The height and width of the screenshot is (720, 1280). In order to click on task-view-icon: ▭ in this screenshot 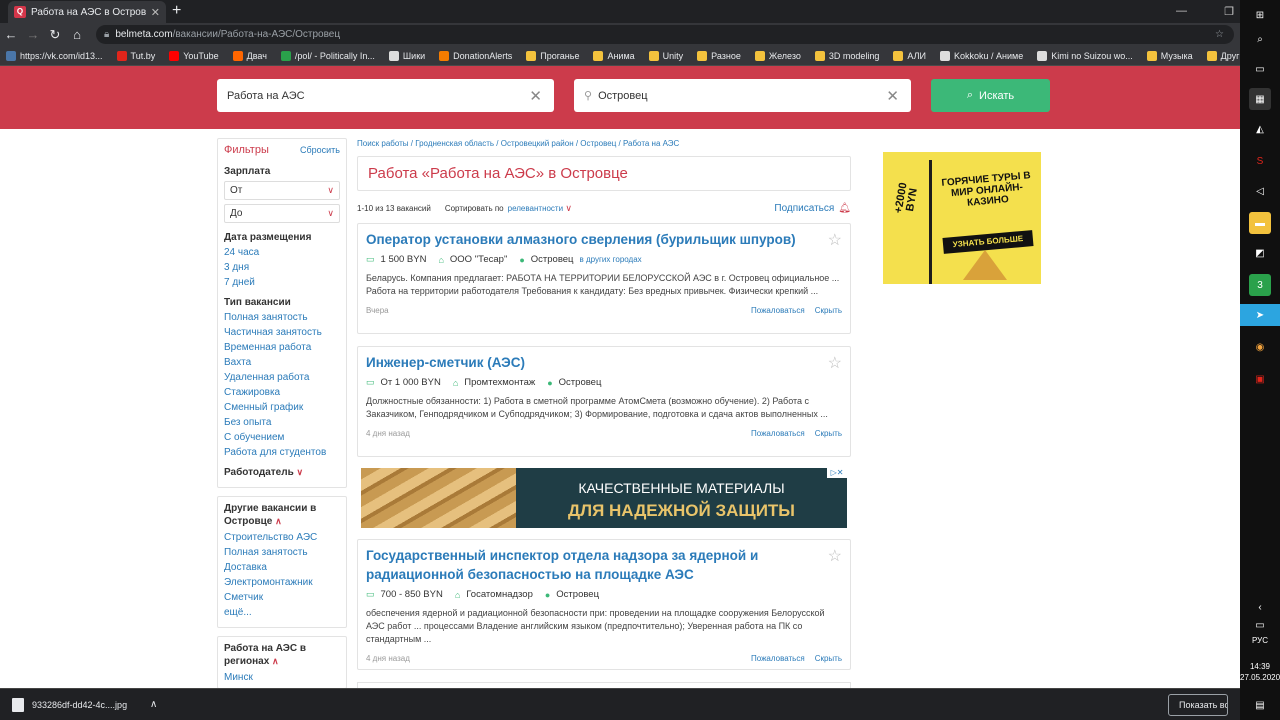, I will do `click(1260, 69)`.